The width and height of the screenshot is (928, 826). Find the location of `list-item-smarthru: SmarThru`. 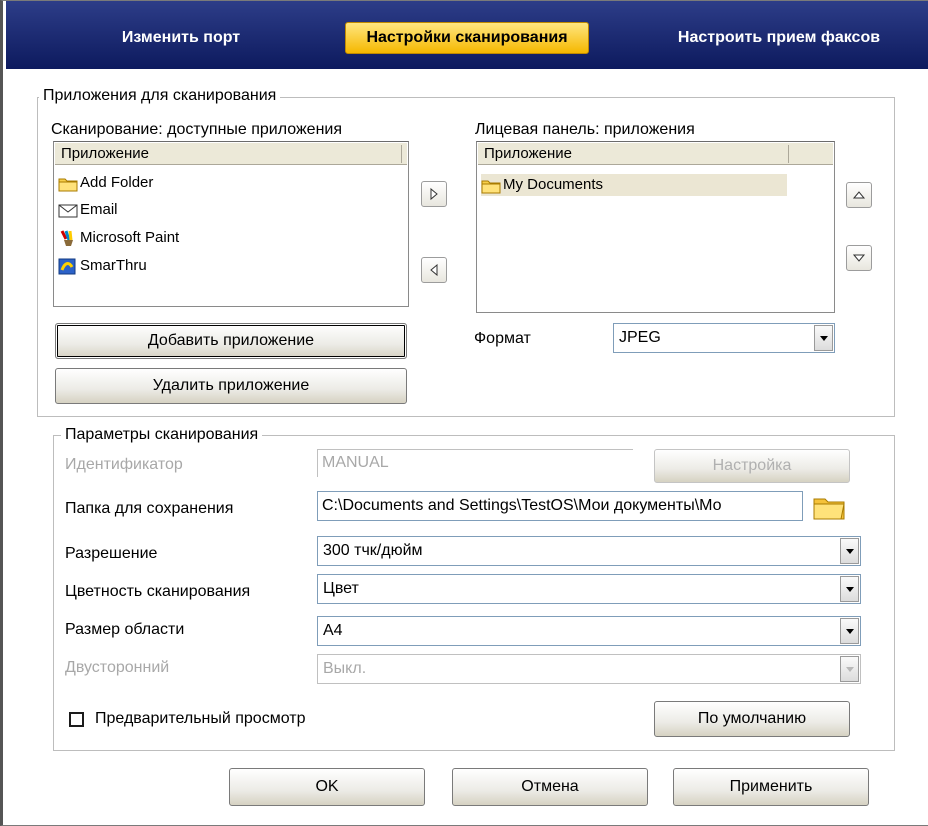

list-item-smarthru: SmarThru is located at coordinates (102, 266).